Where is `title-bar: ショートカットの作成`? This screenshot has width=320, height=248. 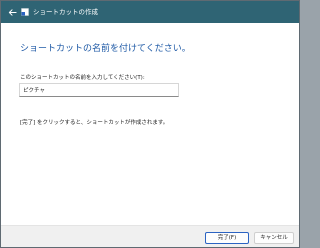 title-bar: ショートカットの作成 is located at coordinates (150, 12).